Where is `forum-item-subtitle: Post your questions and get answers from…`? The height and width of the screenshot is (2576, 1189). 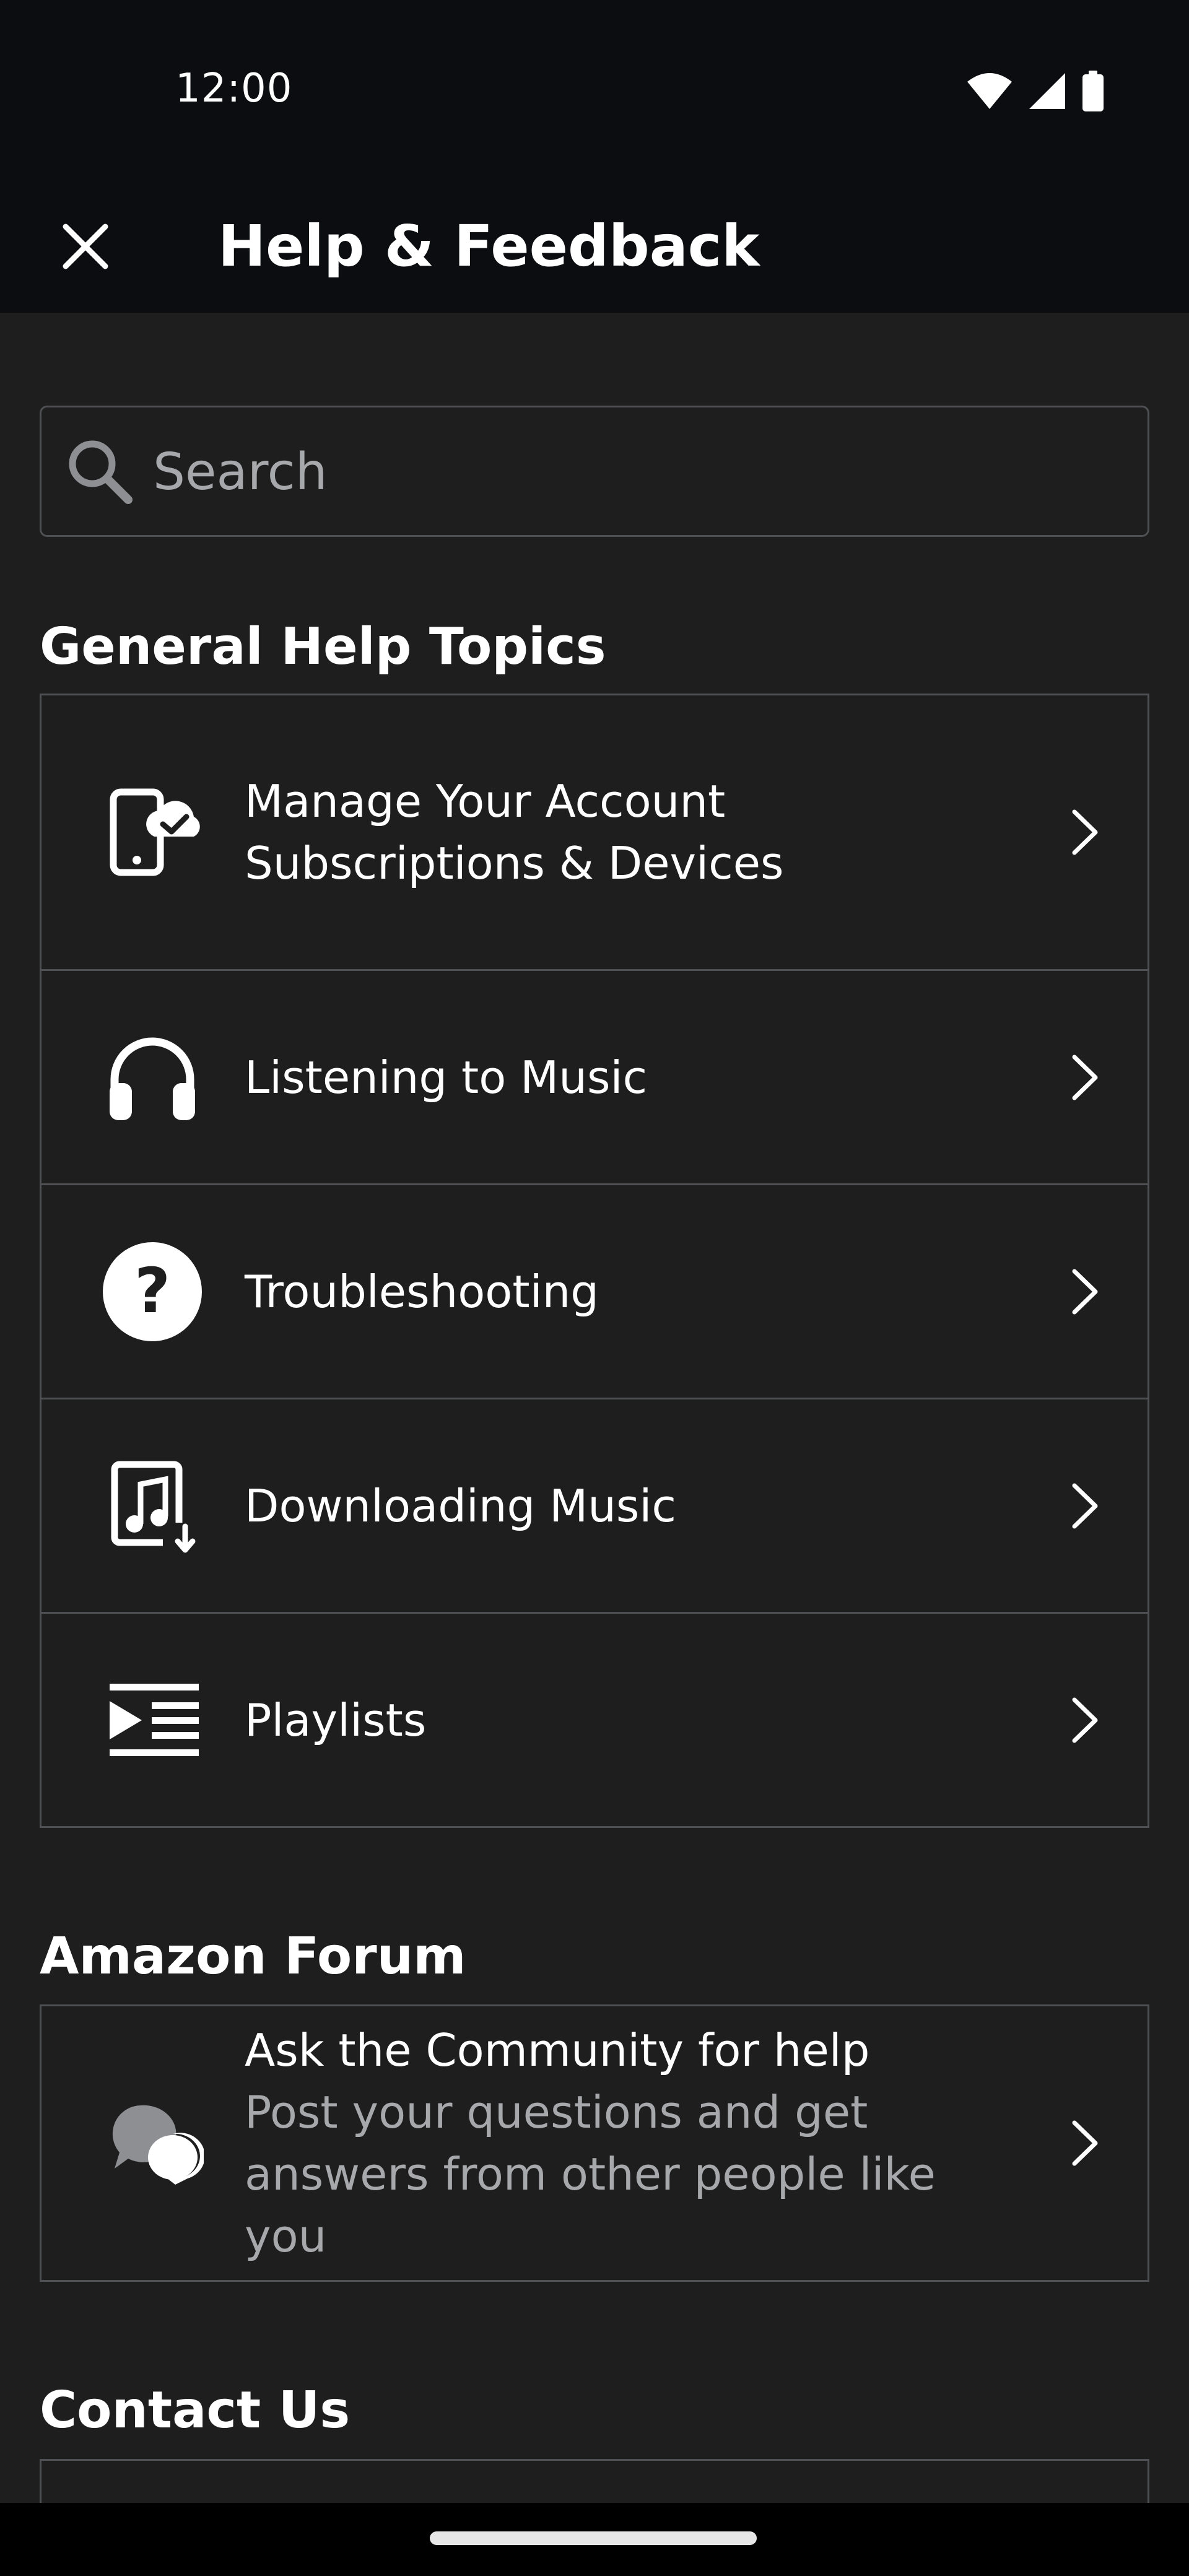 forum-item-subtitle: Post your questions and get answers from… is located at coordinates (590, 2174).